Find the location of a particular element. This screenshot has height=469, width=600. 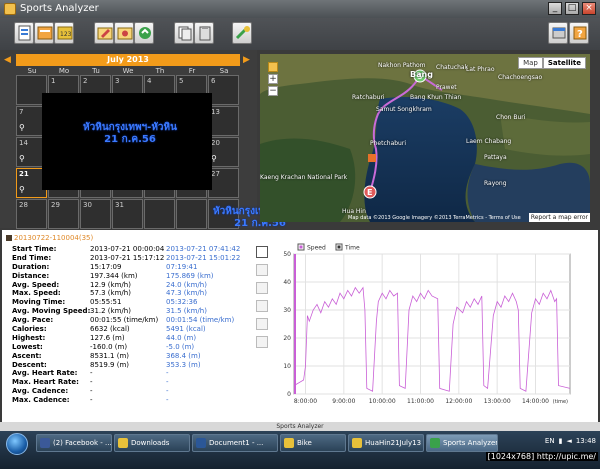

calendar-day: 28 is located at coordinates (31, 214).